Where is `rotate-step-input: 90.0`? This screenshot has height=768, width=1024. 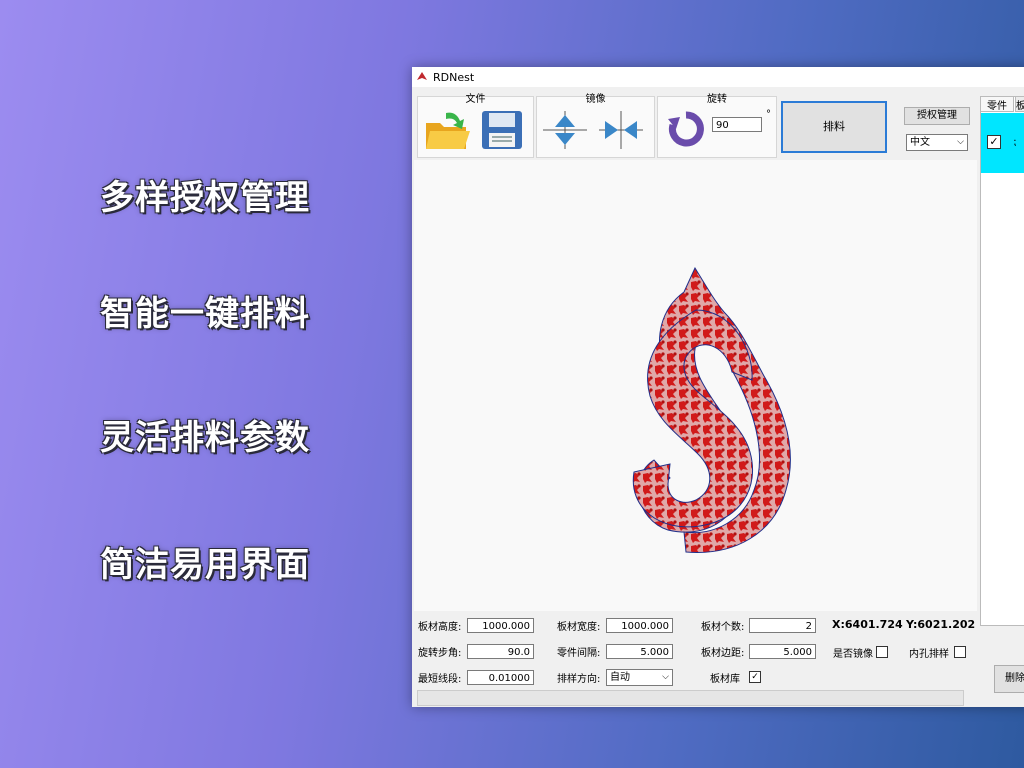
rotate-step-input: 90.0 is located at coordinates (500, 651).